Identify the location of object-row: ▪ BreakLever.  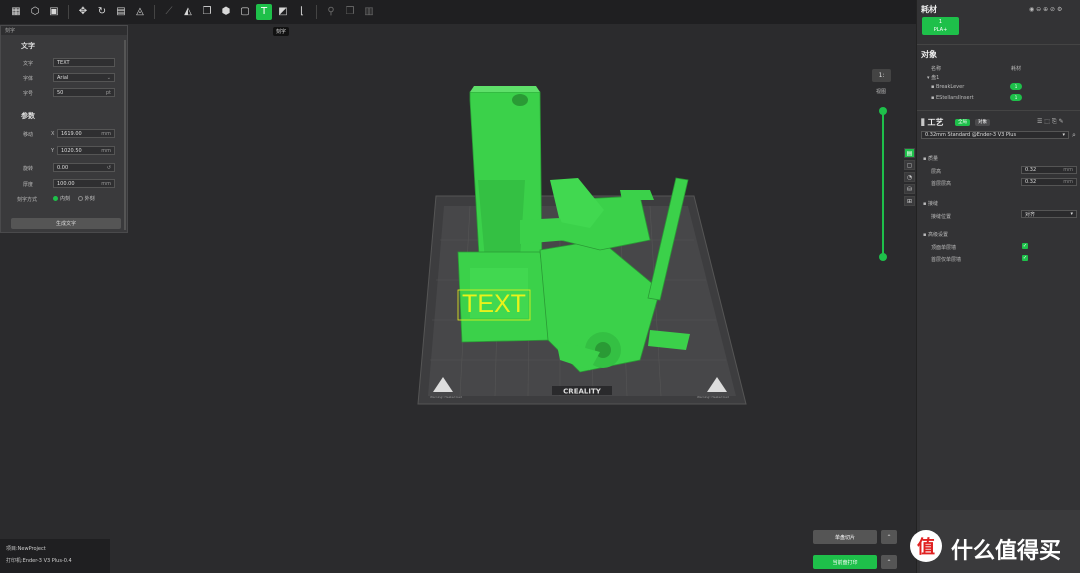
(947, 87).